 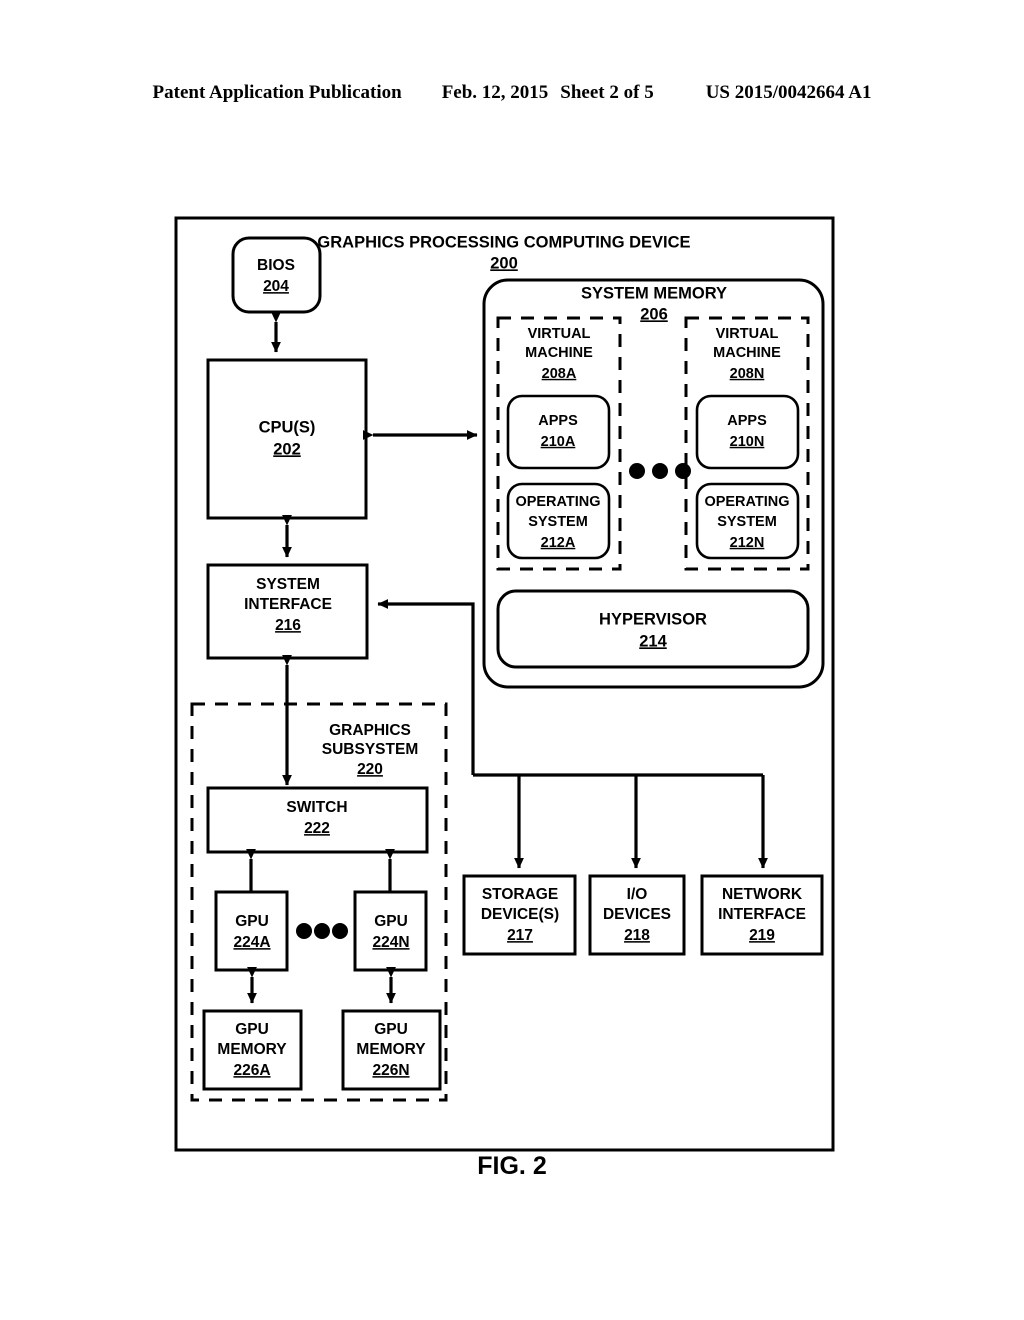 I want to click on outer-device-ref: 200, so click(x=504, y=263).